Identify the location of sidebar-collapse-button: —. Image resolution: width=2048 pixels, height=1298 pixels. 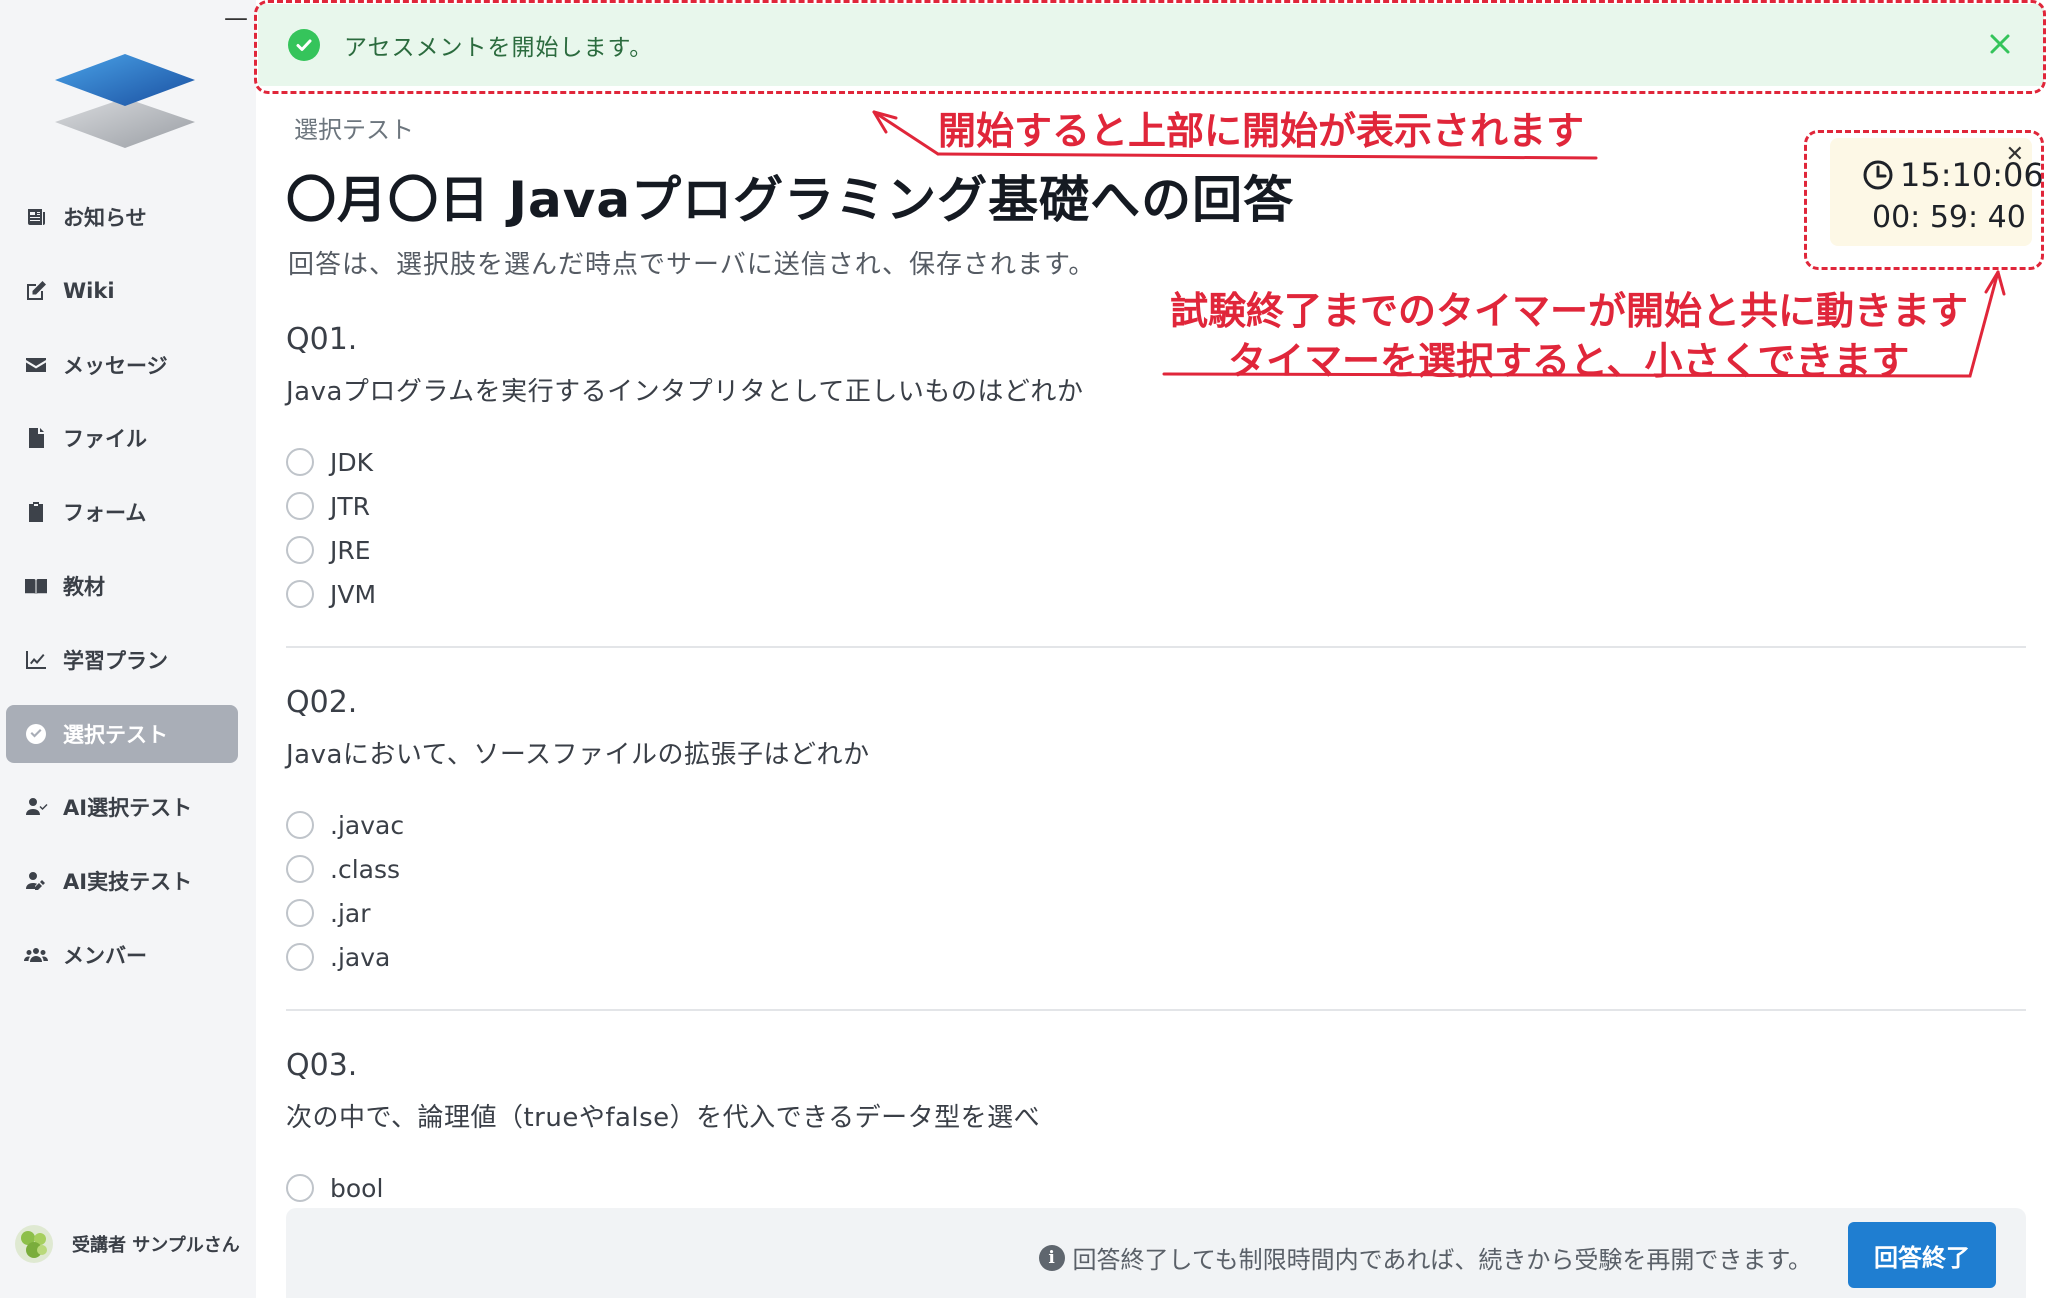
(236, 19).